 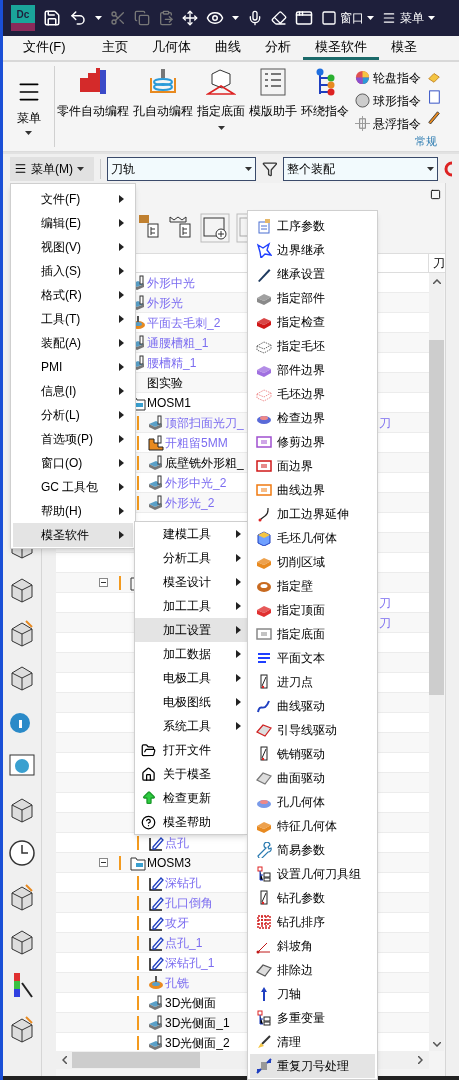 What do you see at coordinates (312, 250) in the screenshot?
I see `menu-item: 边界继承` at bounding box center [312, 250].